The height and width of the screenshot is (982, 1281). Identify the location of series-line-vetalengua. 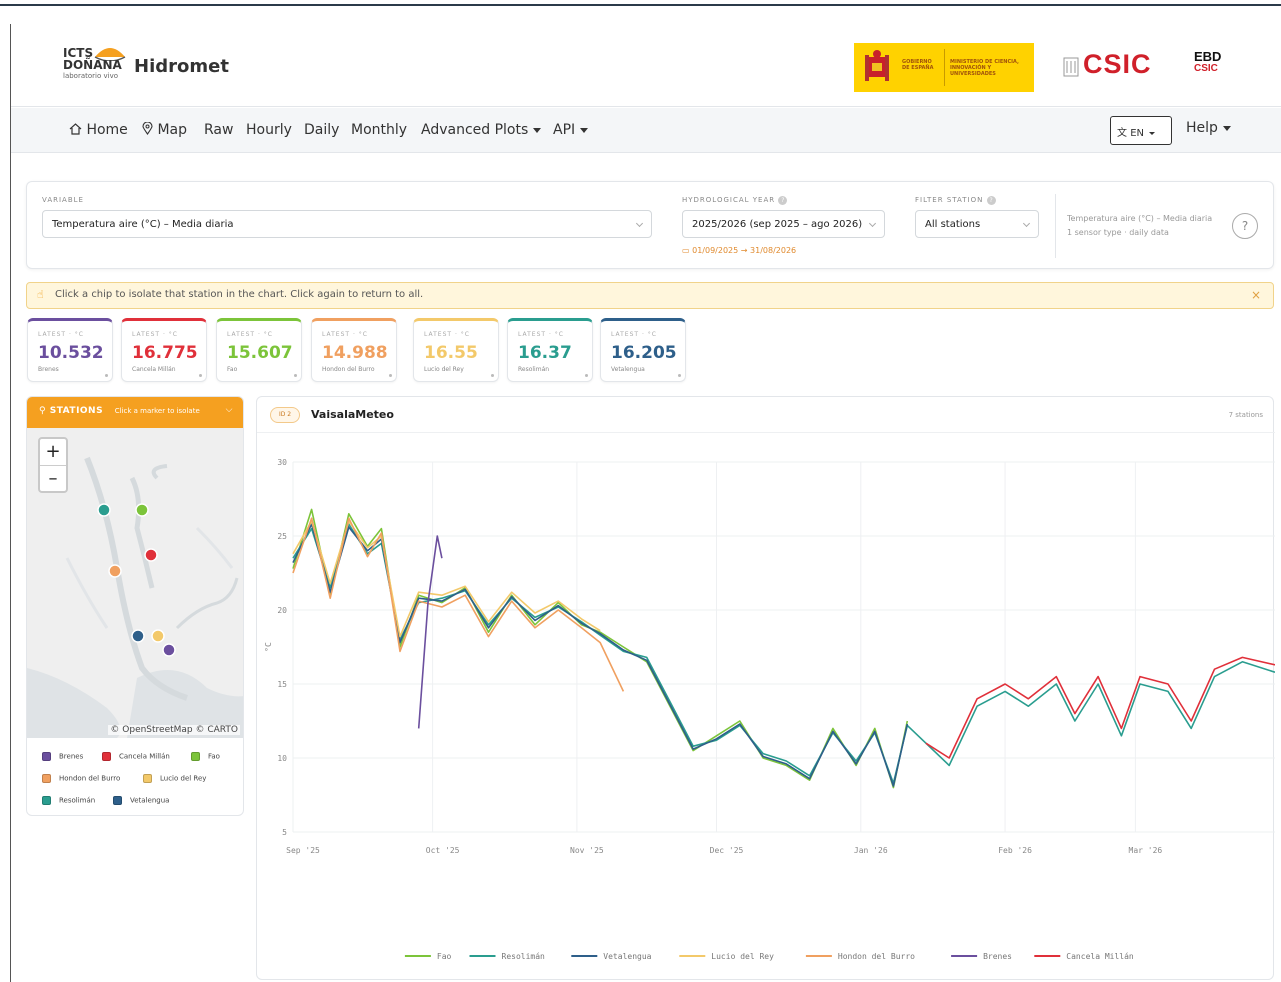
(600, 655).